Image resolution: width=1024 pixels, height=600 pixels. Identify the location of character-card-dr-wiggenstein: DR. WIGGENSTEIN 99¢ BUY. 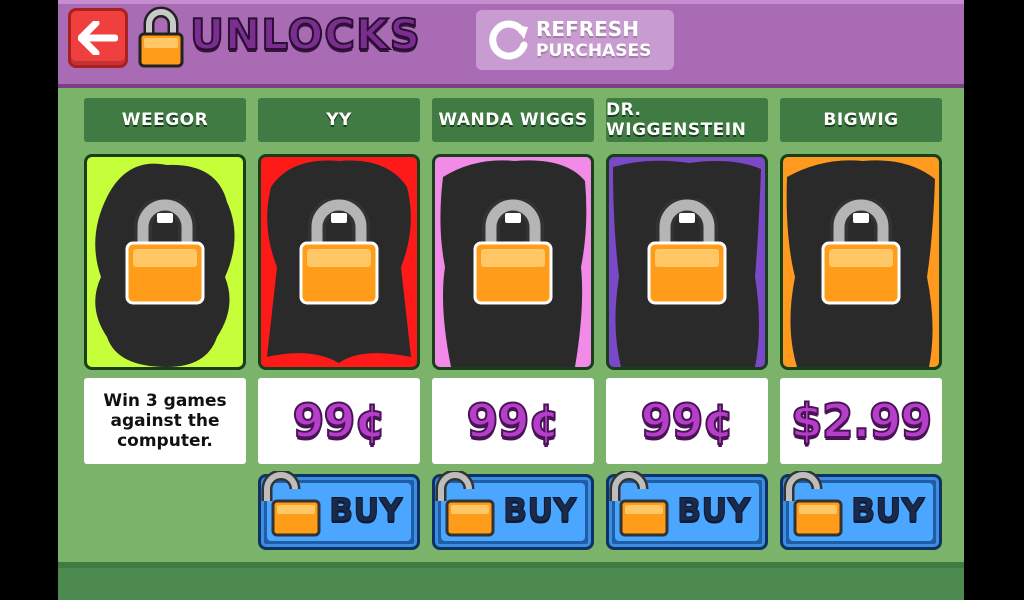
(687, 324).